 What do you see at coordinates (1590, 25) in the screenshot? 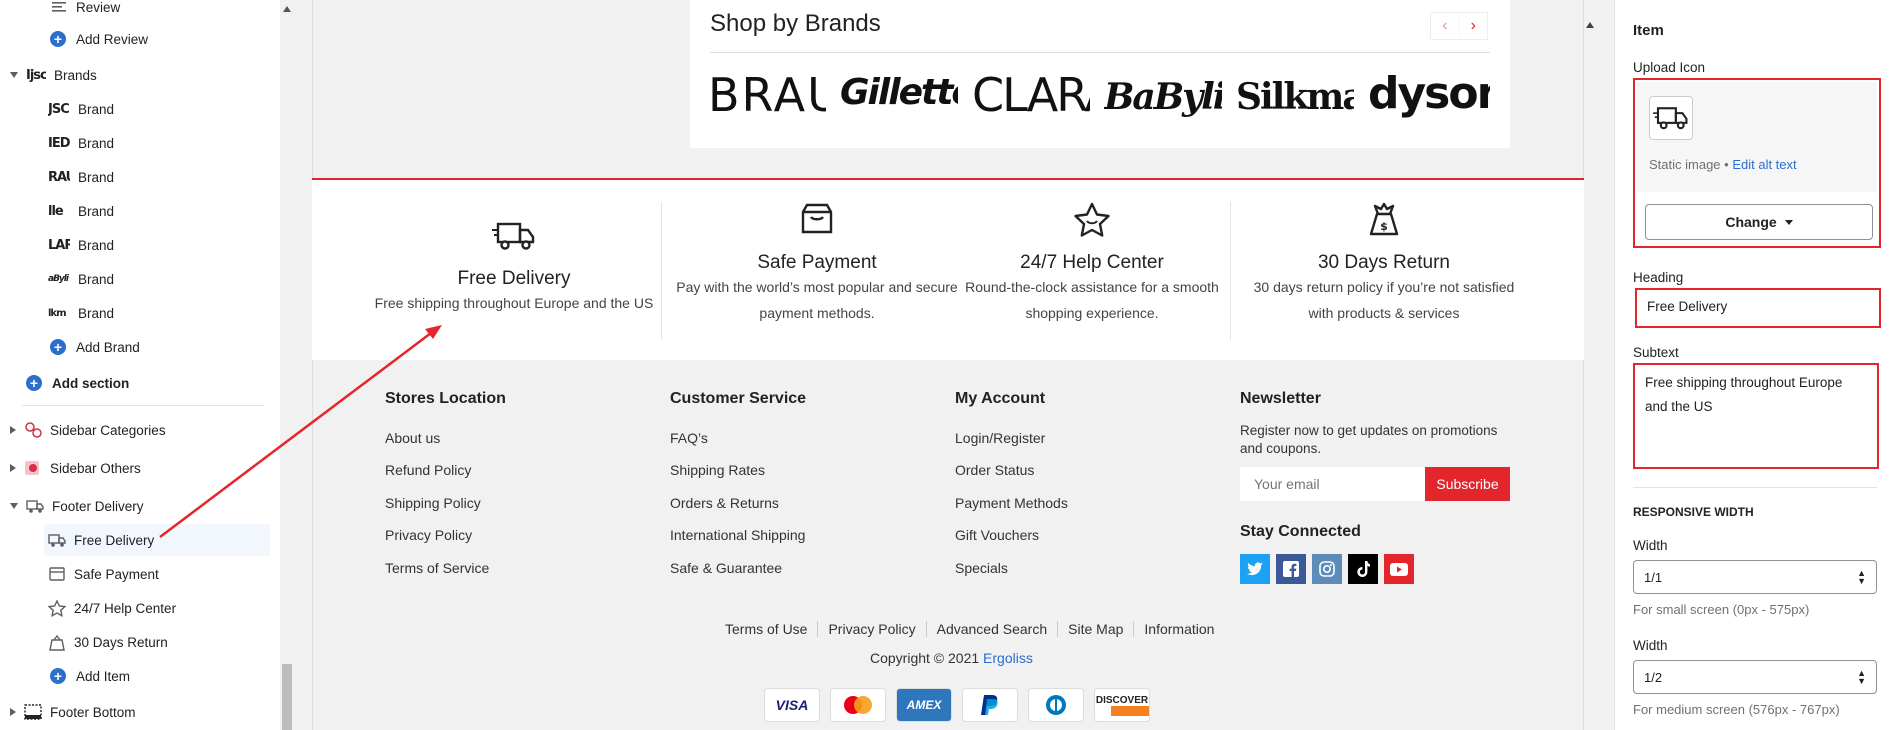
I see `preview-scroll-up-icon` at bounding box center [1590, 25].